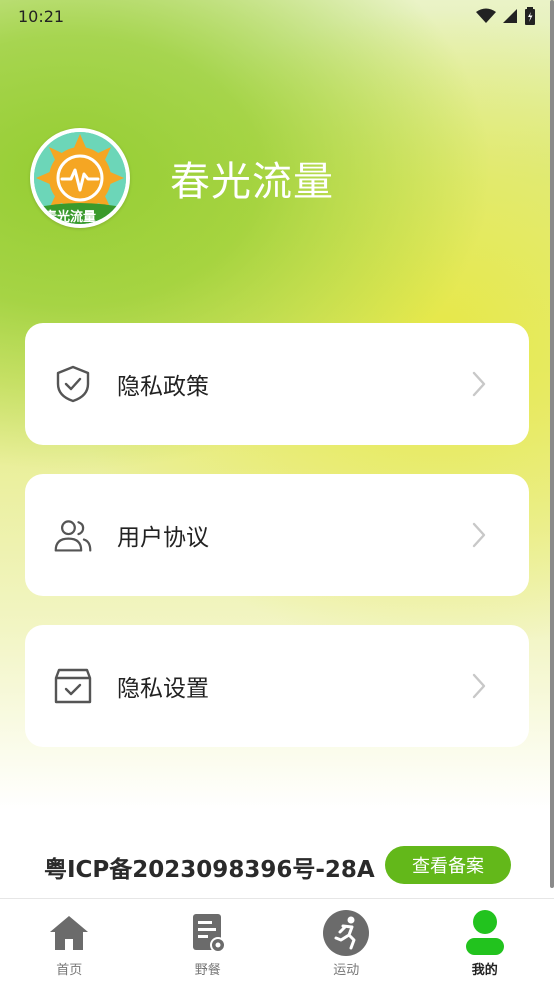 This screenshot has width=554, height=985. I want to click on battery-icon, so click(530, 16).